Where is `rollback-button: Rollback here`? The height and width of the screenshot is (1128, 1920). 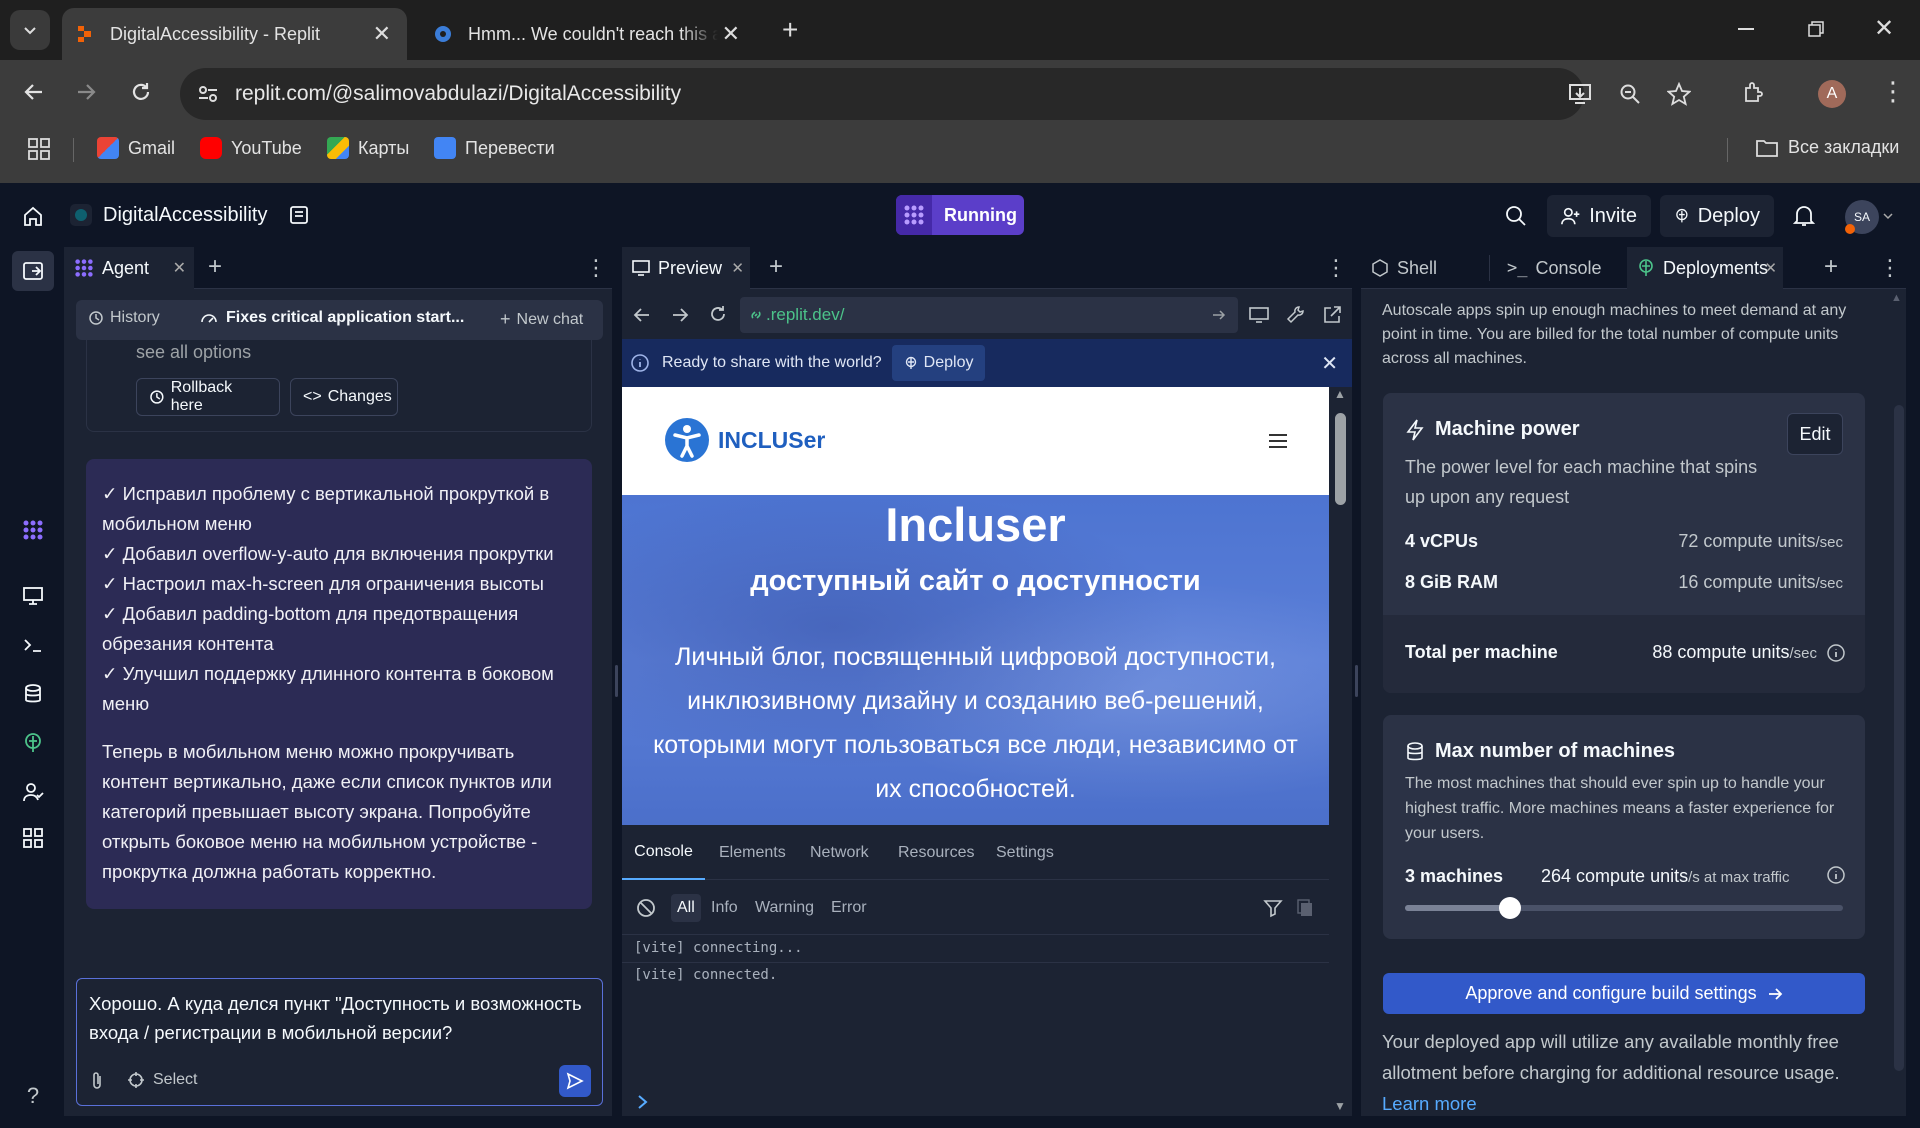 rollback-button: Rollback here is located at coordinates (208, 397).